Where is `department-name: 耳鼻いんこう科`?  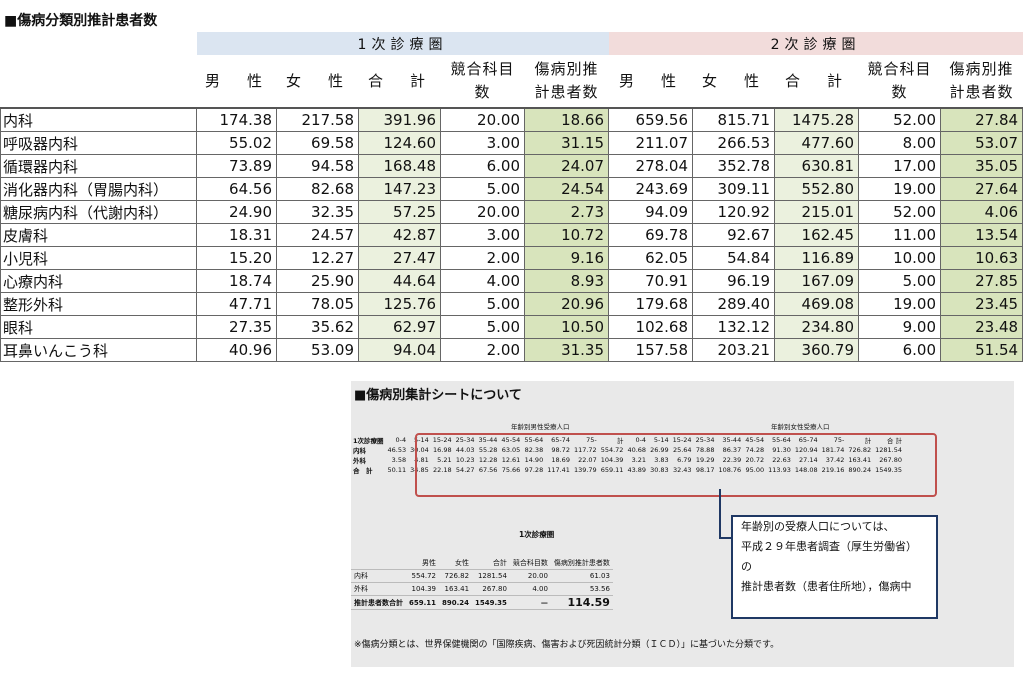 department-name: 耳鼻いんこう科 is located at coordinates (98, 350).